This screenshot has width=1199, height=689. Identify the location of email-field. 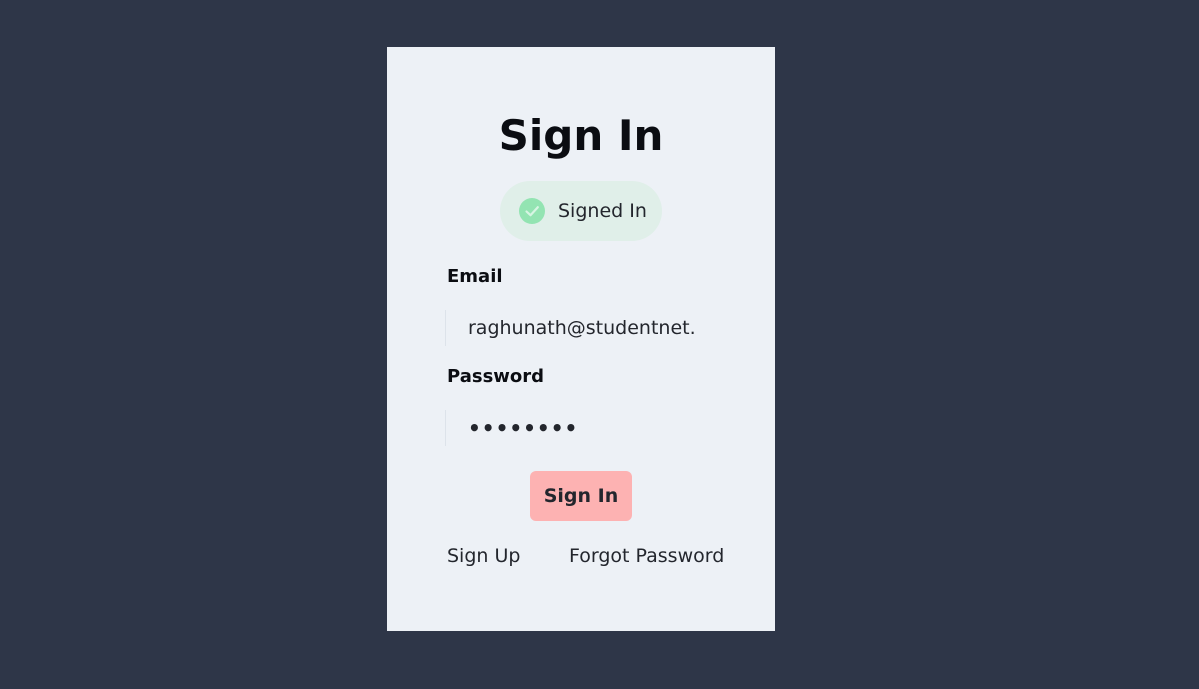
(570, 328).